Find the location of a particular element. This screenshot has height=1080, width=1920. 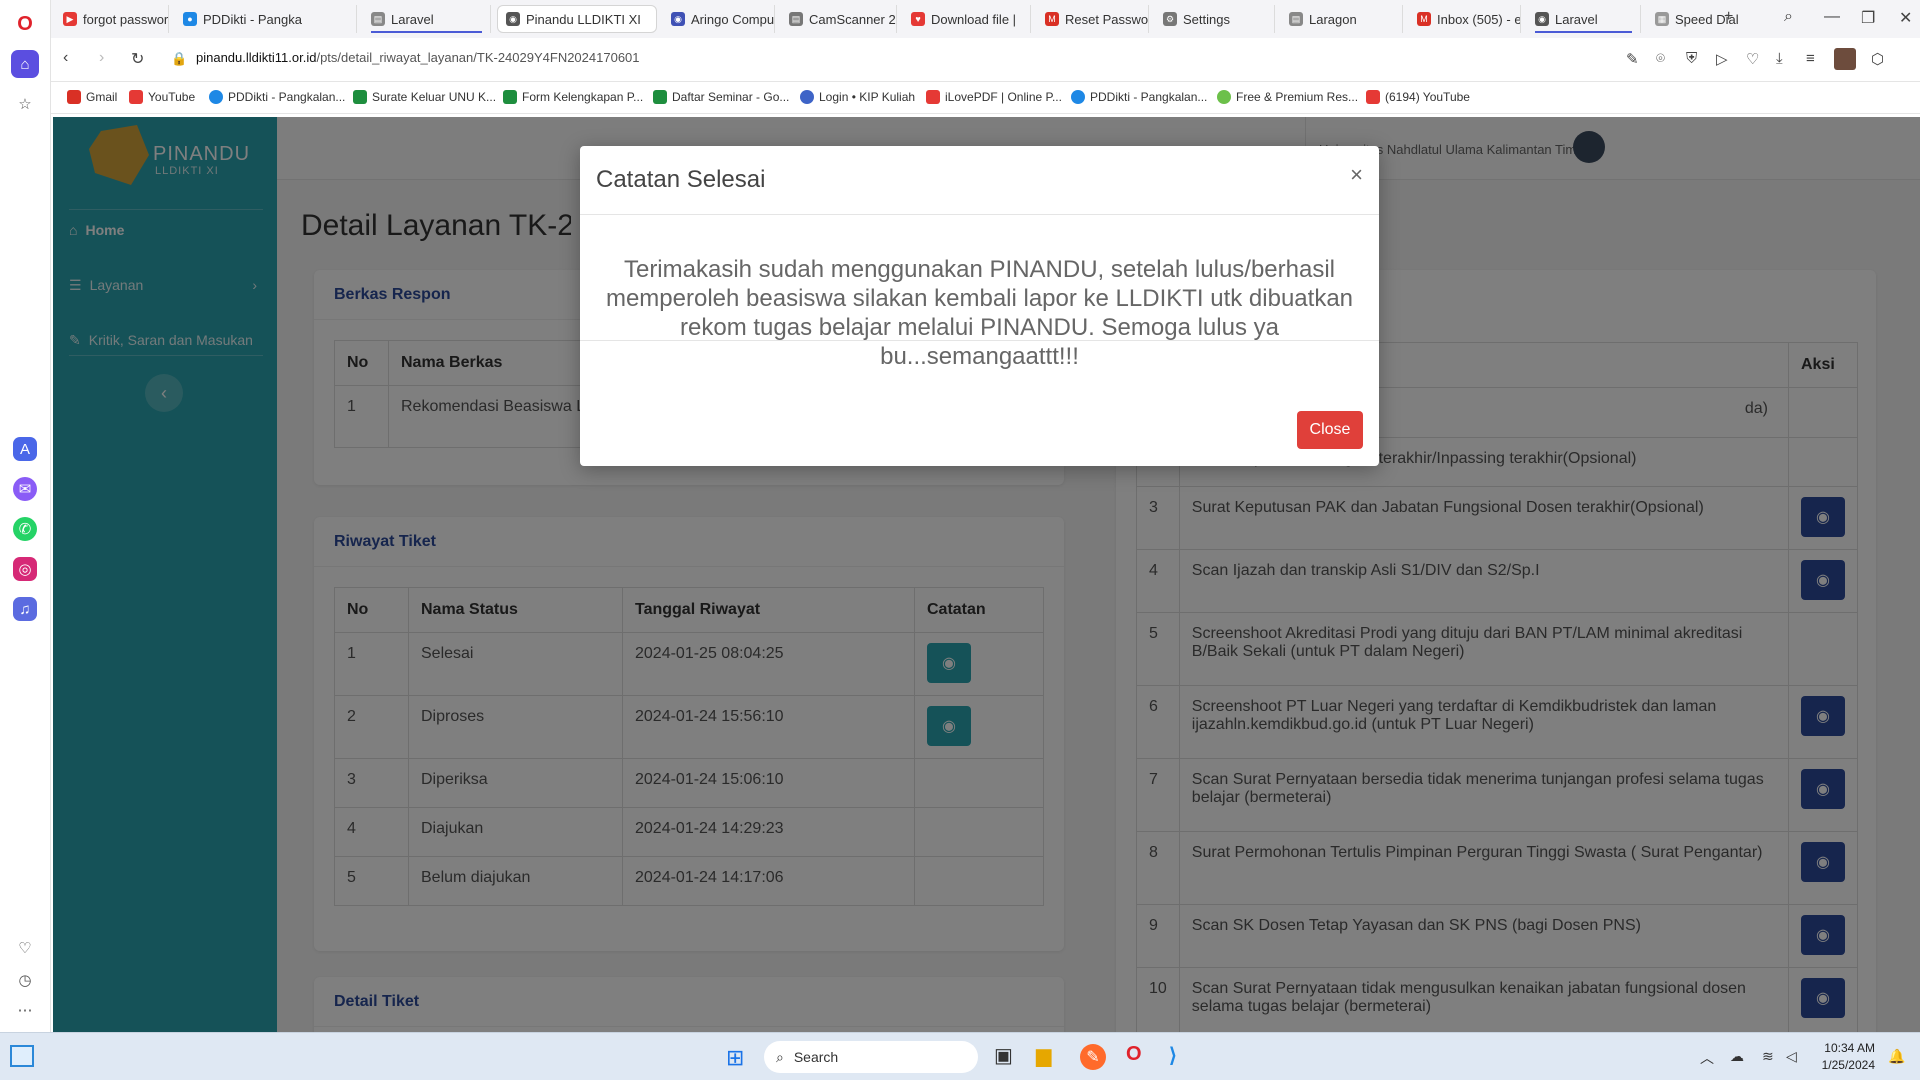

sheets-icon is located at coordinates (660, 97).